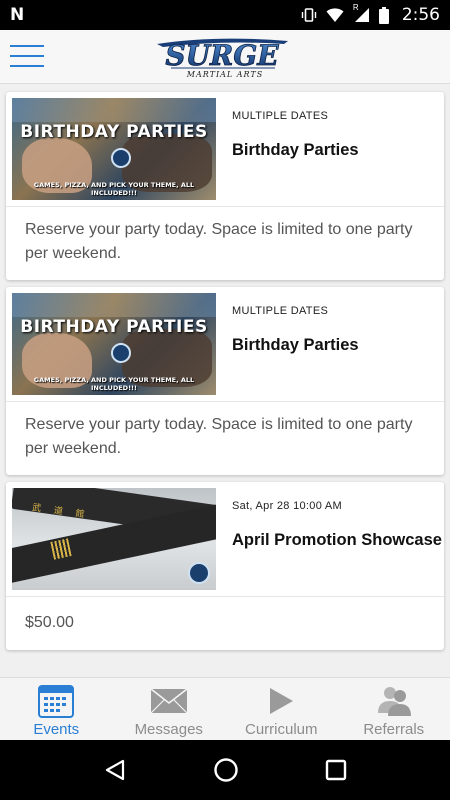 This screenshot has height=800, width=450. I want to click on nav-curriculum: Curriculum, so click(281, 709).